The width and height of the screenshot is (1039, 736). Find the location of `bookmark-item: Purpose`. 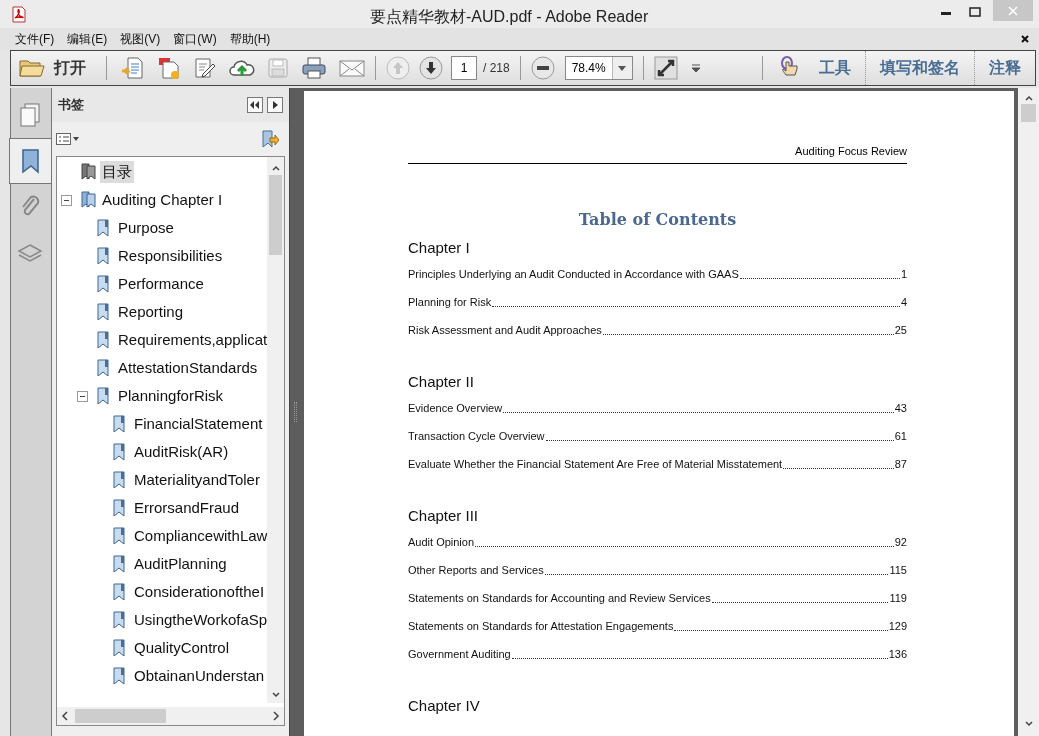

bookmark-item: Purpose is located at coordinates (146, 228).